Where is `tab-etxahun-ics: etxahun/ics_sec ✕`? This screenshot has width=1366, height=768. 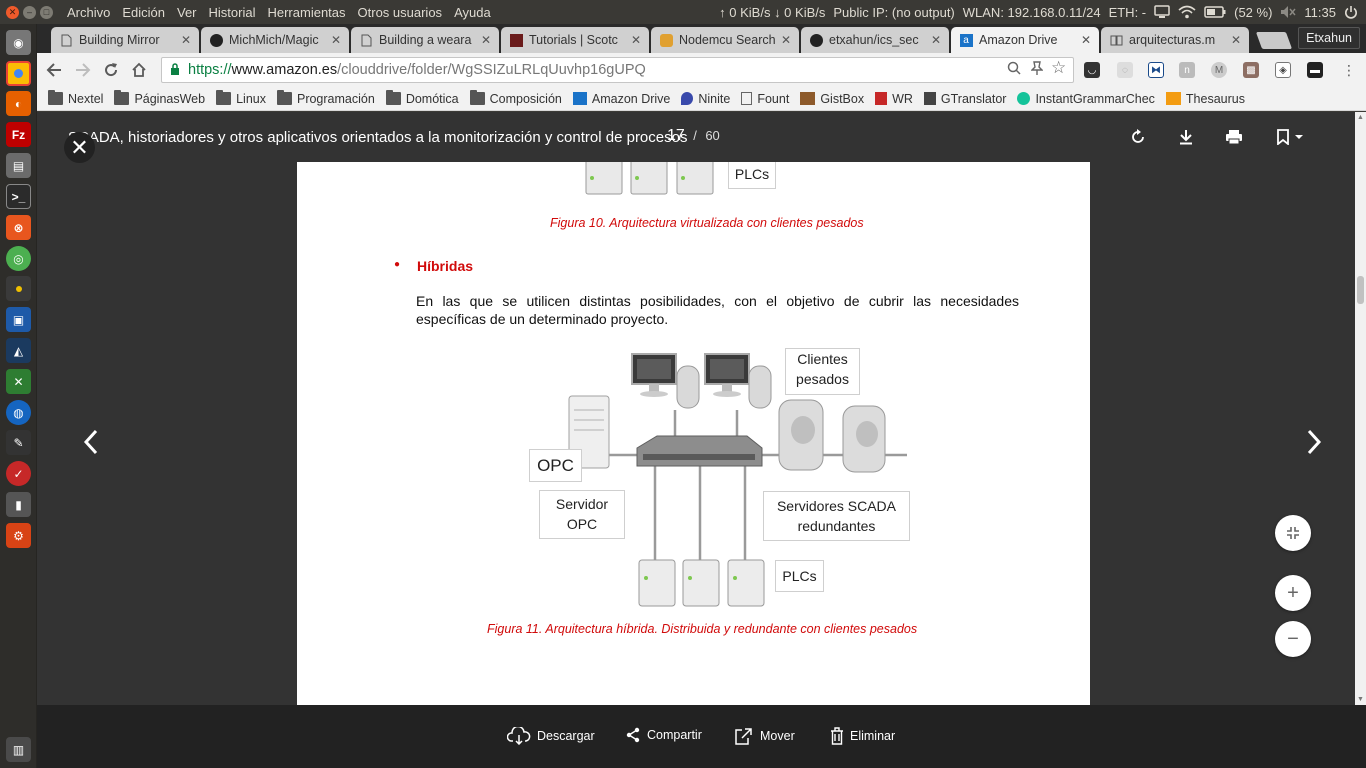 tab-etxahun-ics: etxahun/ics_sec ✕ is located at coordinates (875, 40).